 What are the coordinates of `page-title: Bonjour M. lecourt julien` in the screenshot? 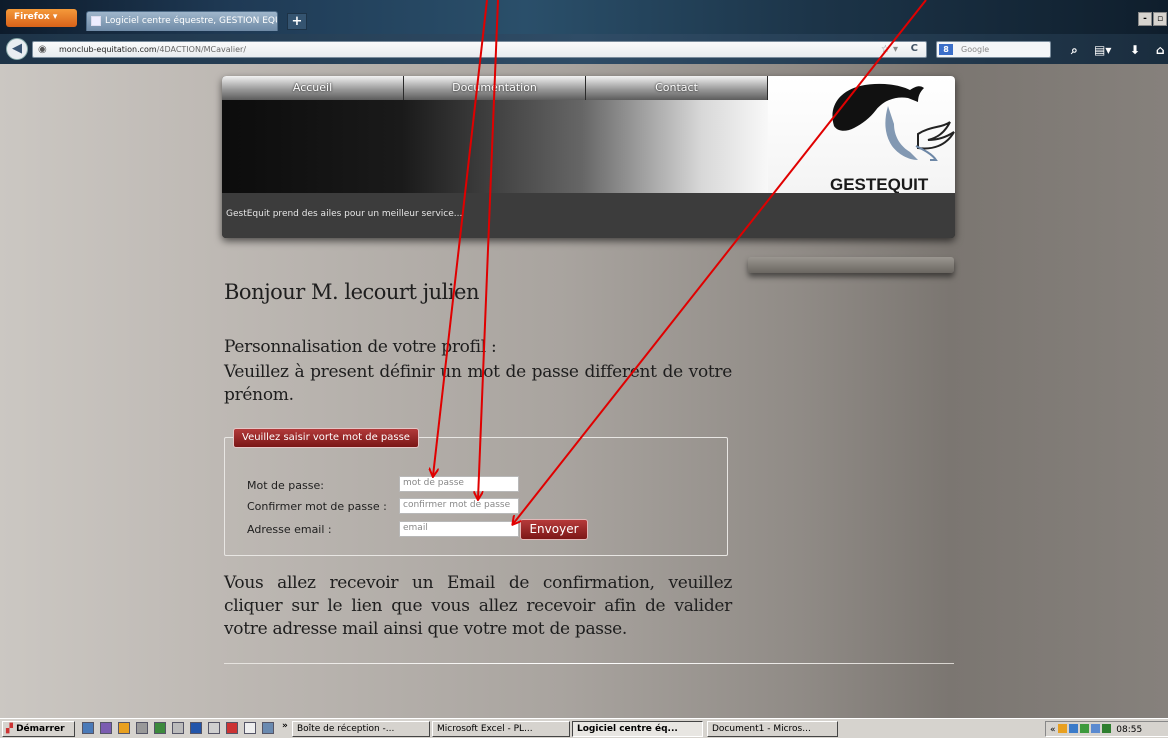 It's located at (352, 292).